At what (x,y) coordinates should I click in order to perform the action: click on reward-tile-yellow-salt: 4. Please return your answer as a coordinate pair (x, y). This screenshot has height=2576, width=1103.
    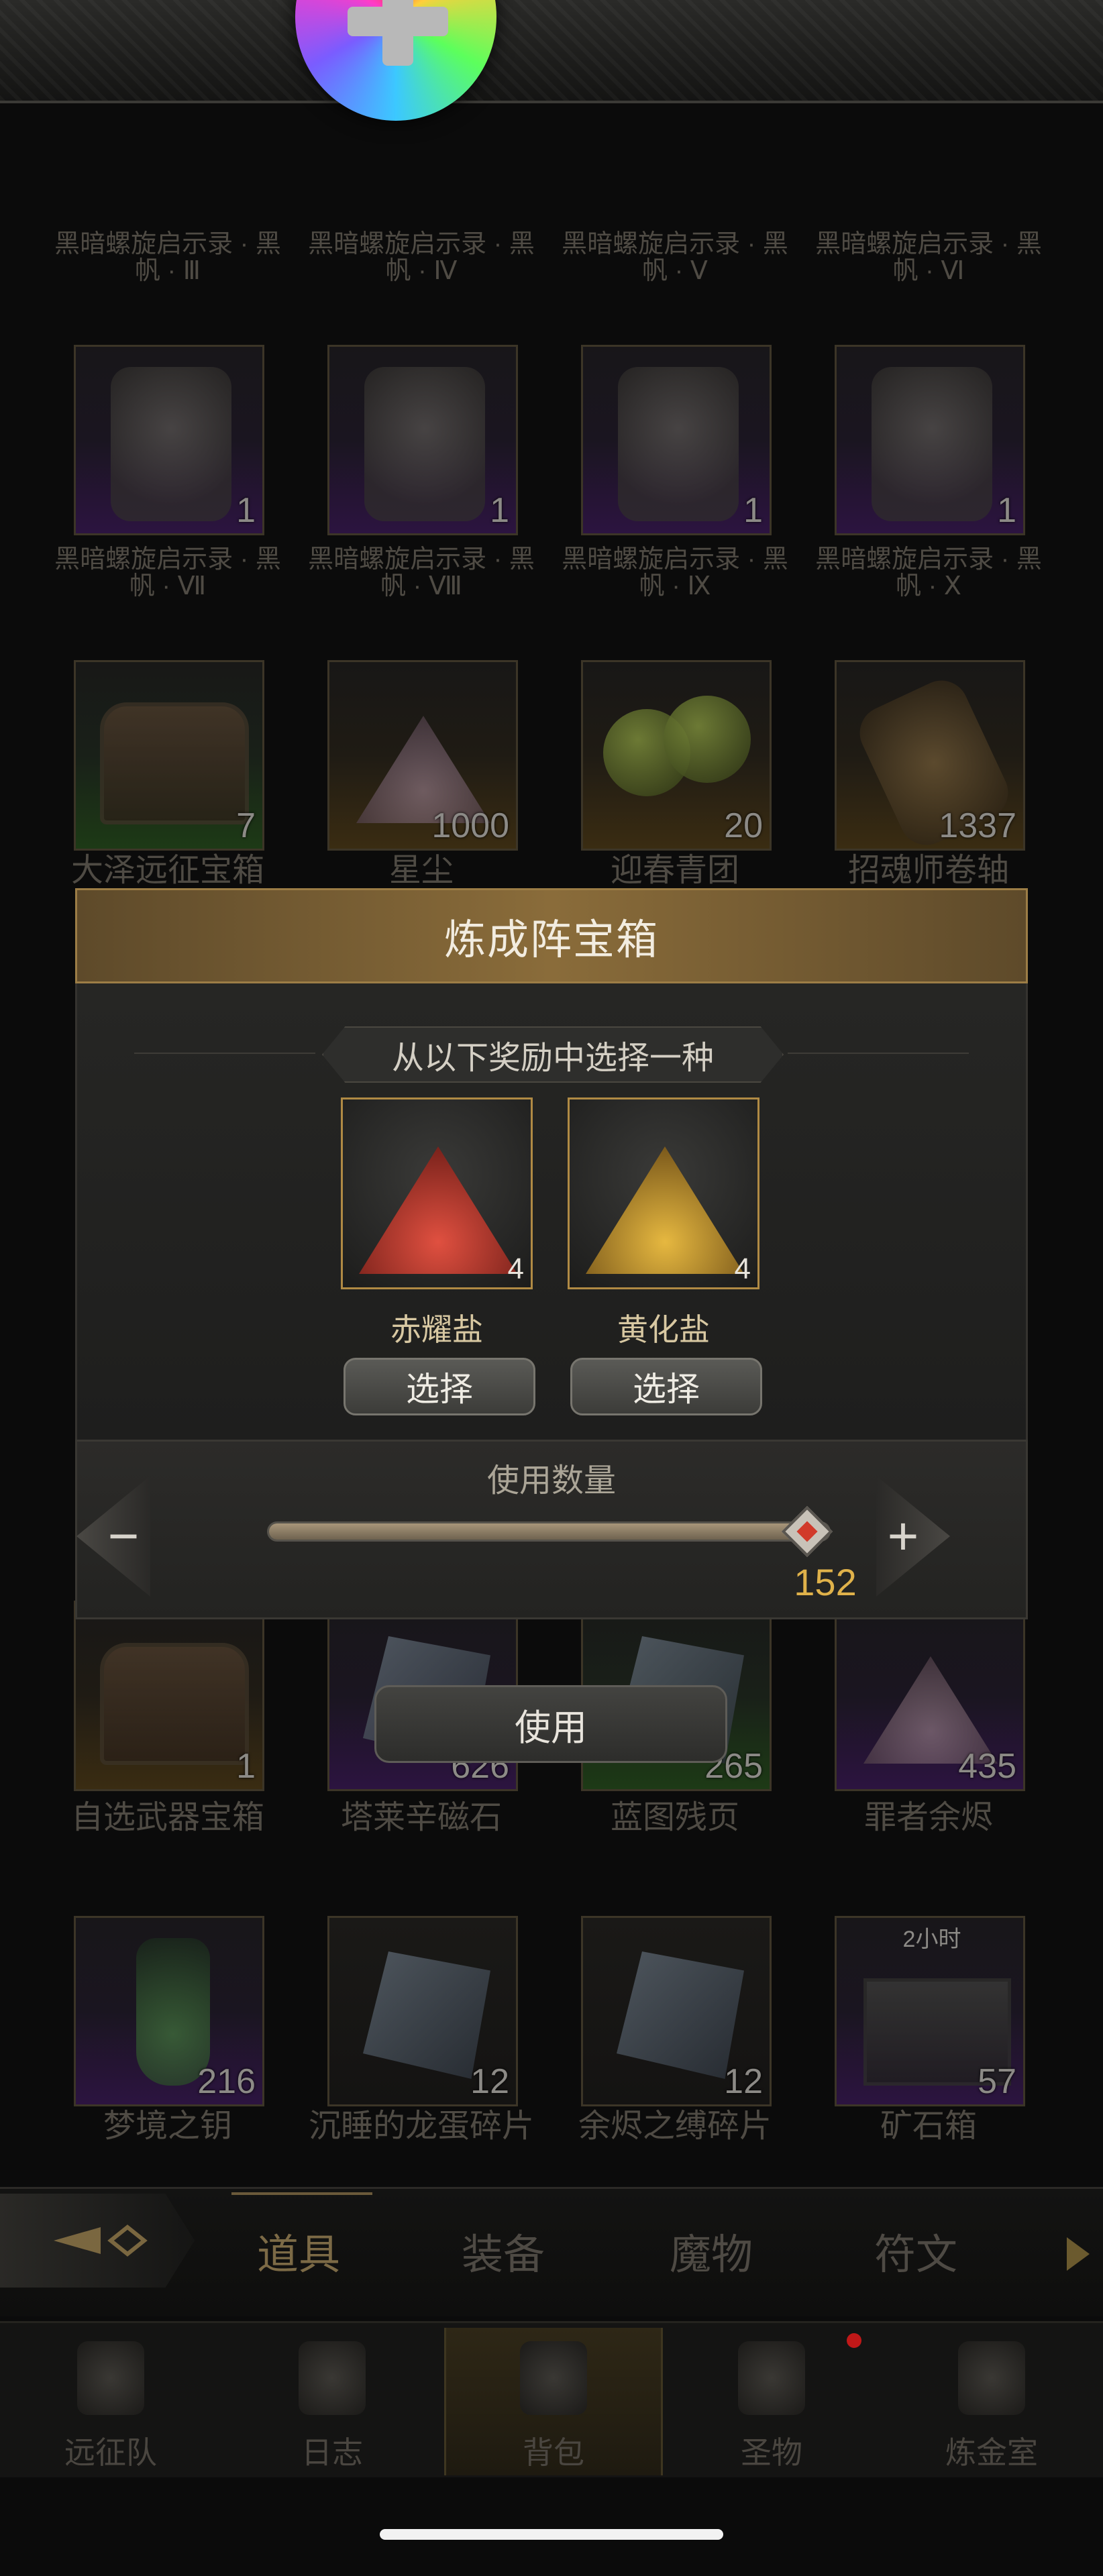
    Looking at the image, I should click on (664, 1193).